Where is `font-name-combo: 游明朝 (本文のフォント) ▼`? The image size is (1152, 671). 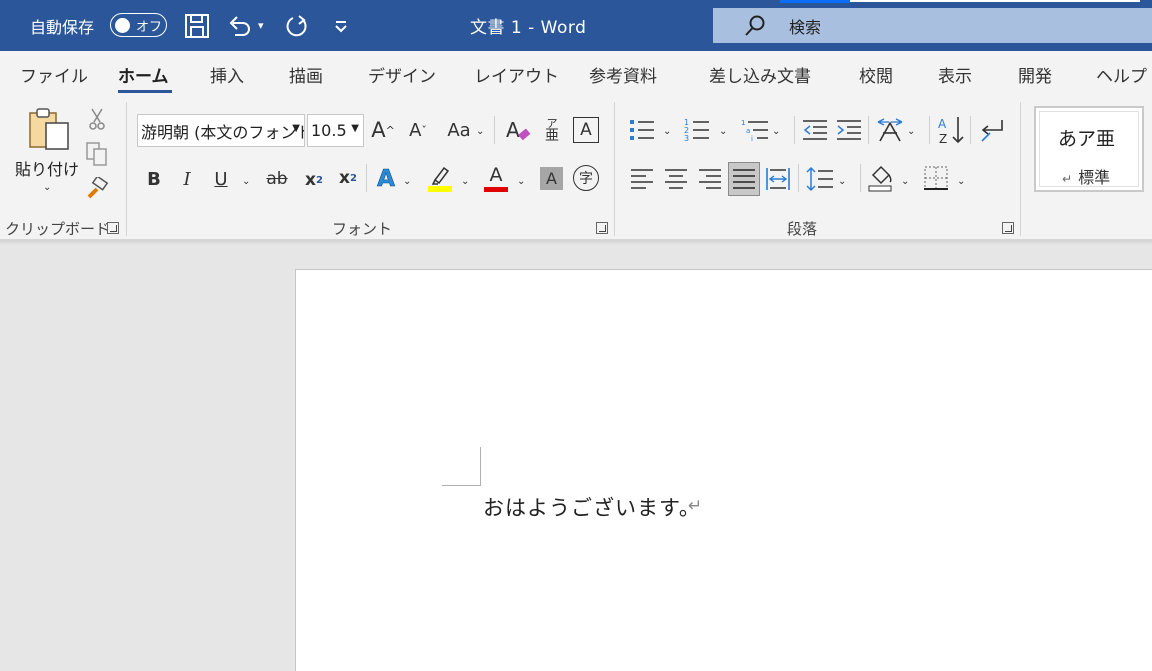 font-name-combo: 游明朝 (本文のフォント) ▼ is located at coordinates (221, 130).